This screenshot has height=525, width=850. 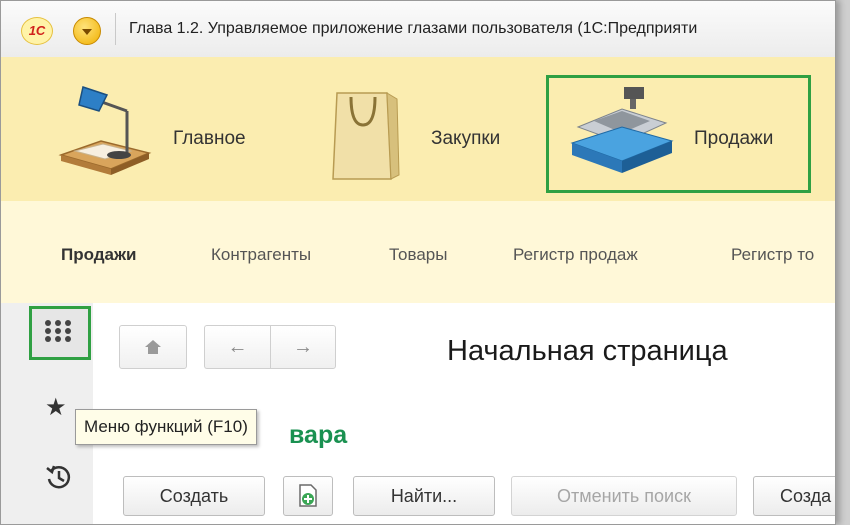 I want to click on arrow-right-icon: →, so click(x=303, y=347).